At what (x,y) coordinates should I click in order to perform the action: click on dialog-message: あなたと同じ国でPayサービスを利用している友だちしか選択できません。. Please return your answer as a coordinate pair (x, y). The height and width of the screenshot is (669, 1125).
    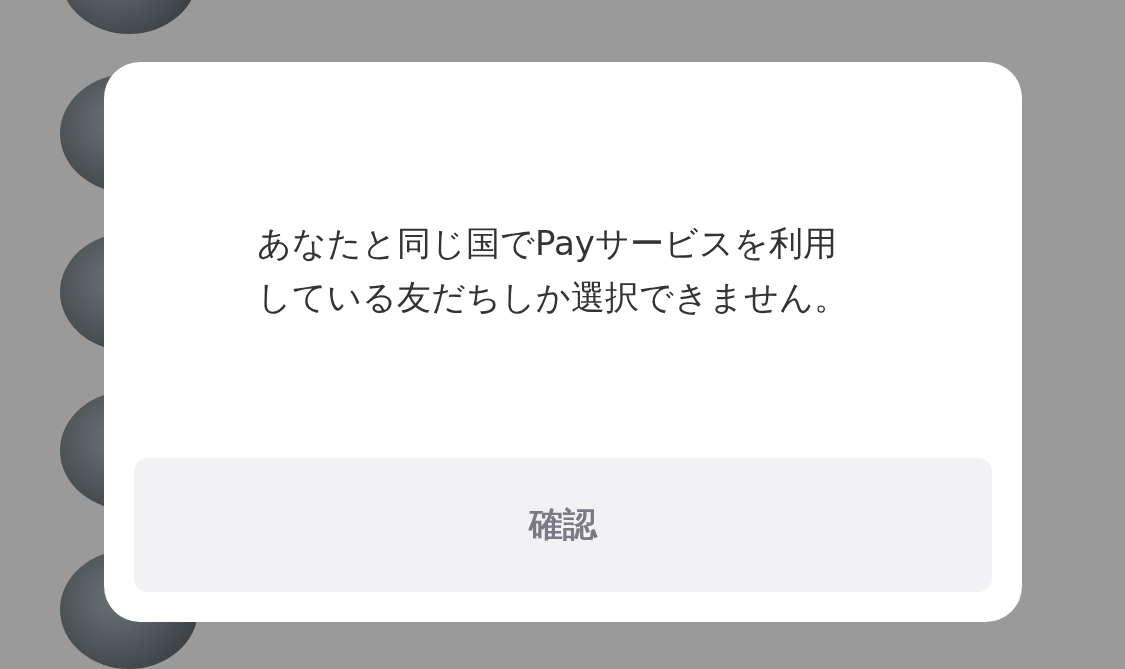
    Looking at the image, I should click on (553, 270).